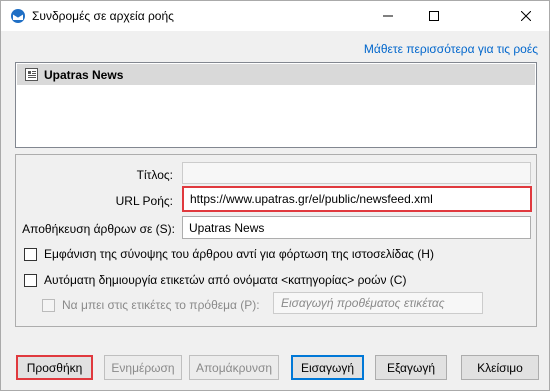 The image size is (550, 391). Describe the element at coordinates (451, 49) in the screenshot. I see `learn-more-link: Μάθετε περισσότερα για τις ροές` at that location.